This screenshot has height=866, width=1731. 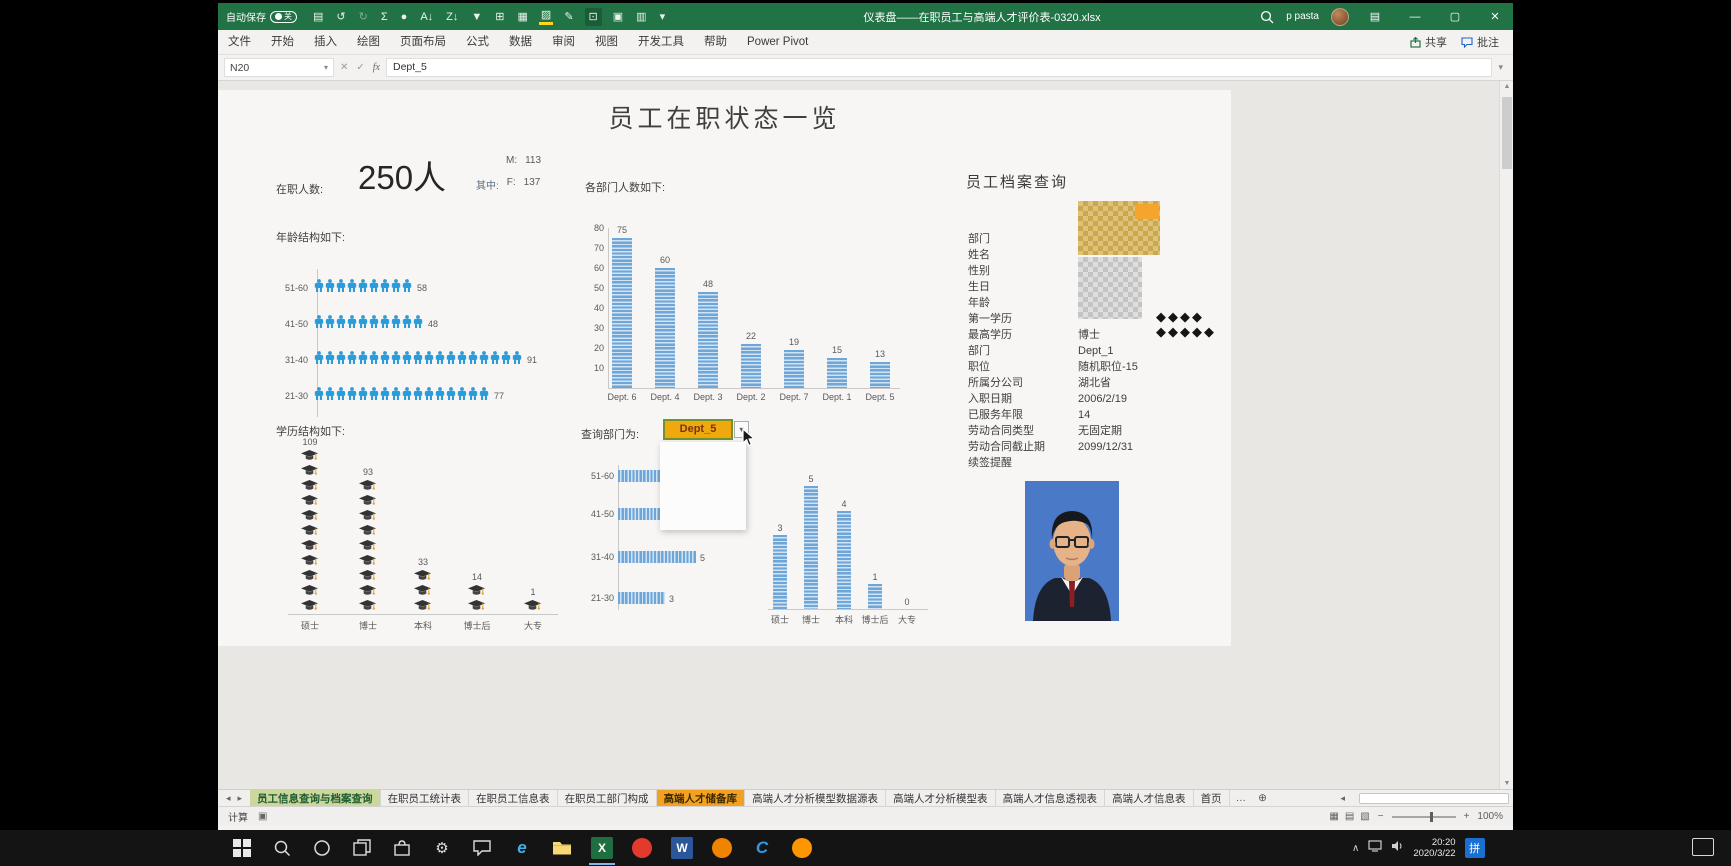 What do you see at coordinates (642, 848) in the screenshot?
I see `taskbar-app-red-icon` at bounding box center [642, 848].